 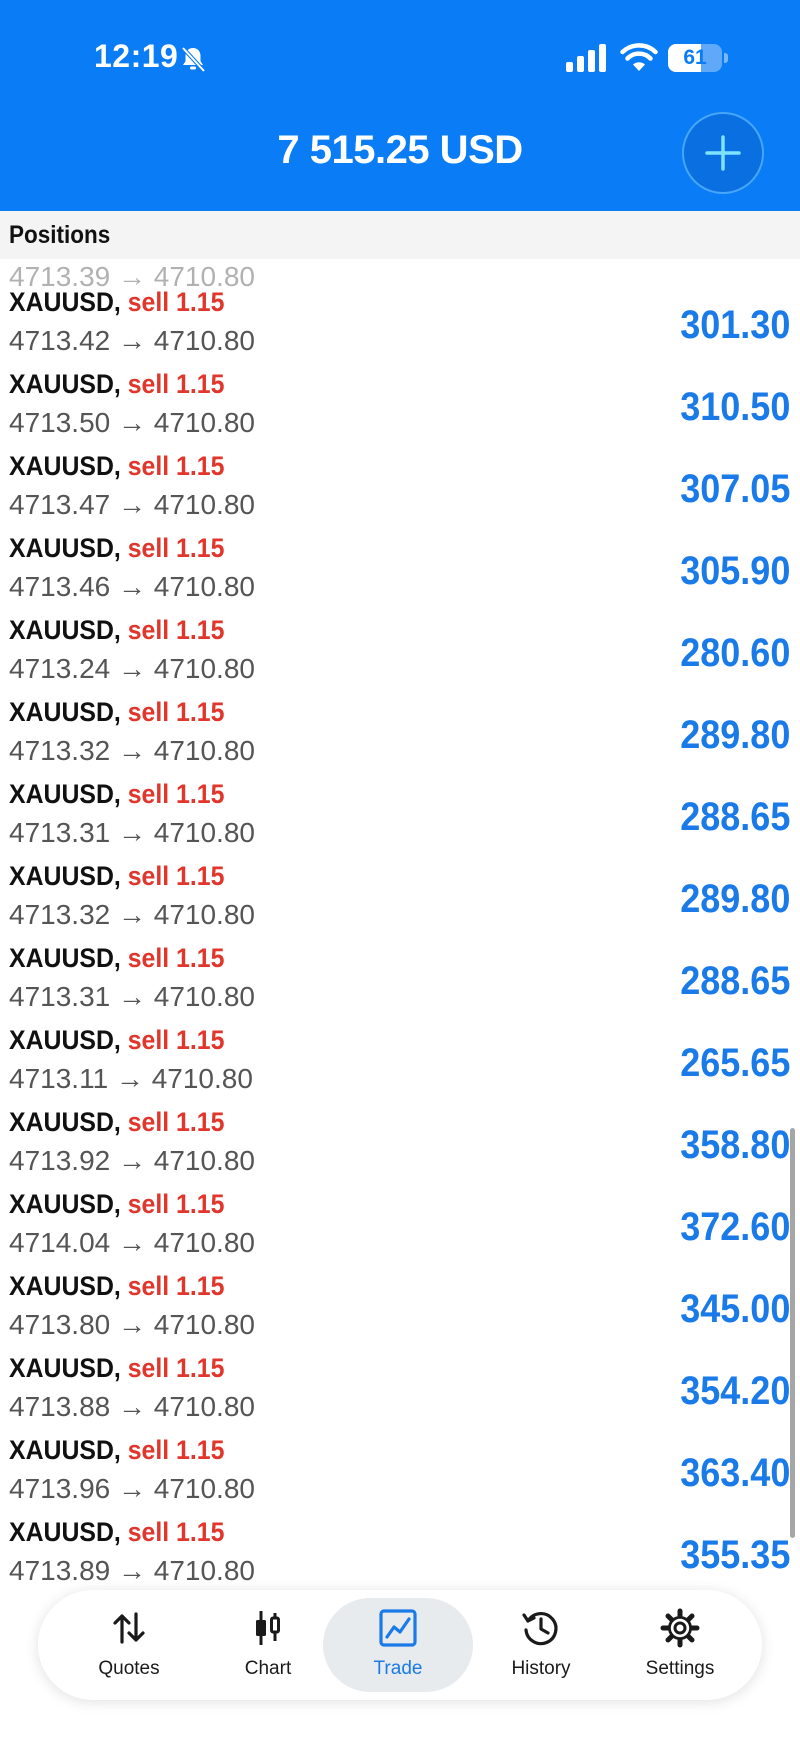 I want to click on position-row: XAUUSD, sell 1.15 4713.50 → 4710.80 310.50, so click(x=400, y=406).